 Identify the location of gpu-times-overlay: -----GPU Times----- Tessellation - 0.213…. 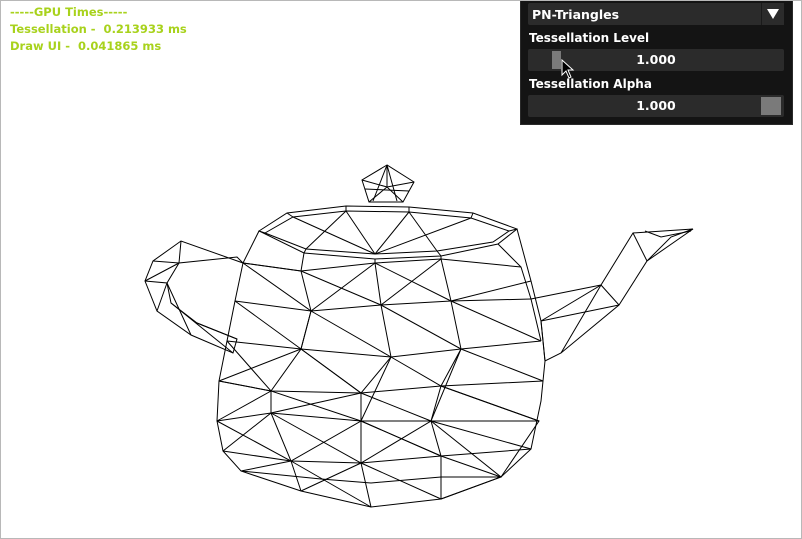
(98, 29).